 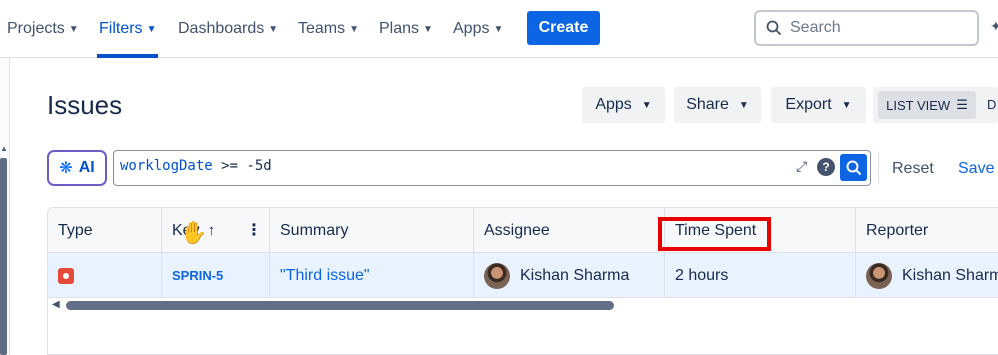 I want to click on column-header-assignee: Assignee, so click(x=569, y=230).